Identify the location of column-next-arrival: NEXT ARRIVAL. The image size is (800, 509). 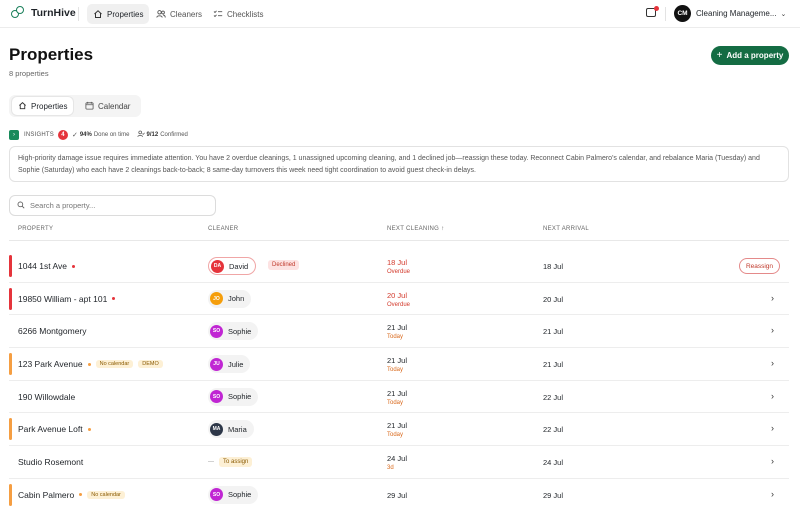
(566, 229).